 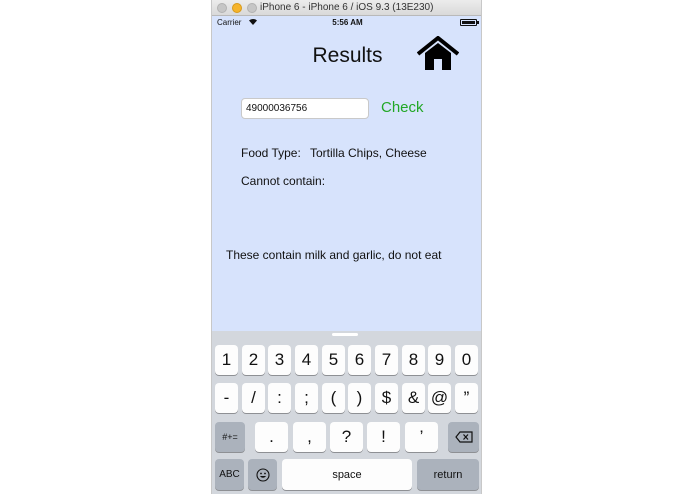 I want to click on food-type-value: Tortilla Chips, Cheese, so click(x=368, y=153).